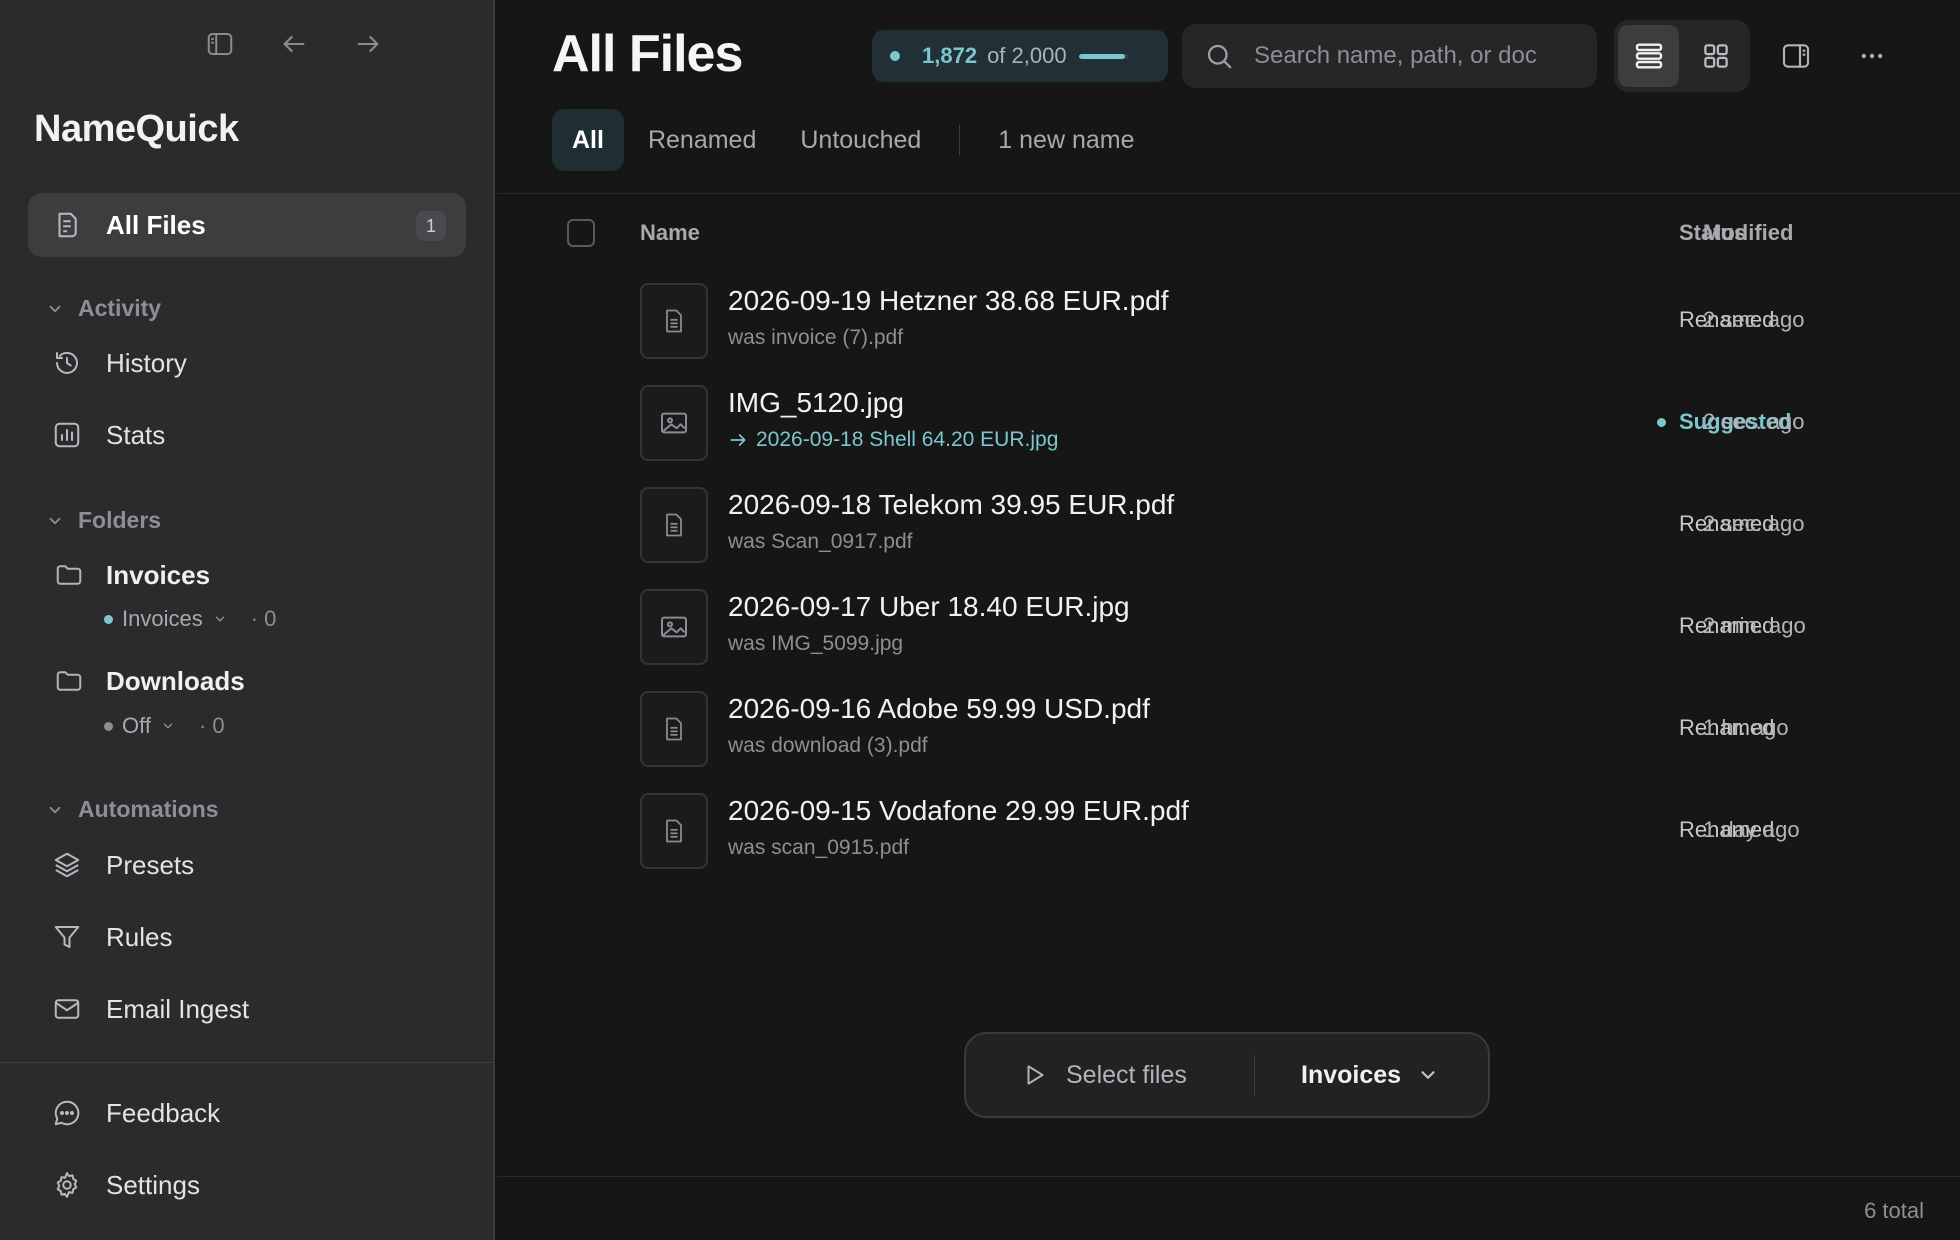 The image size is (1960, 1240). I want to click on more-options-icon, so click(1872, 56).